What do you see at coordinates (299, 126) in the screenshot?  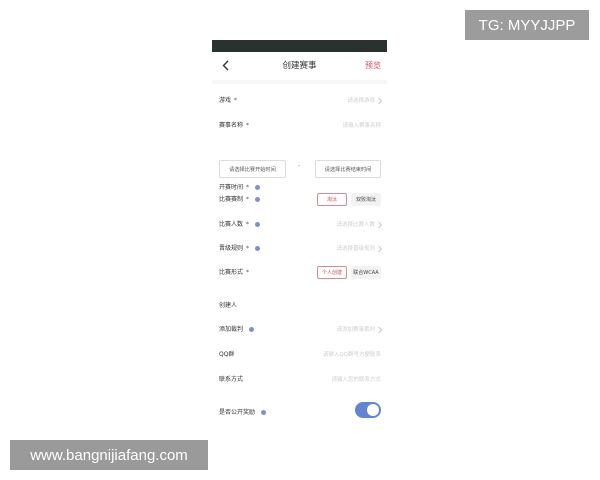 I see `event-name-row: 赛事名称 * 请输入赛事名称` at bounding box center [299, 126].